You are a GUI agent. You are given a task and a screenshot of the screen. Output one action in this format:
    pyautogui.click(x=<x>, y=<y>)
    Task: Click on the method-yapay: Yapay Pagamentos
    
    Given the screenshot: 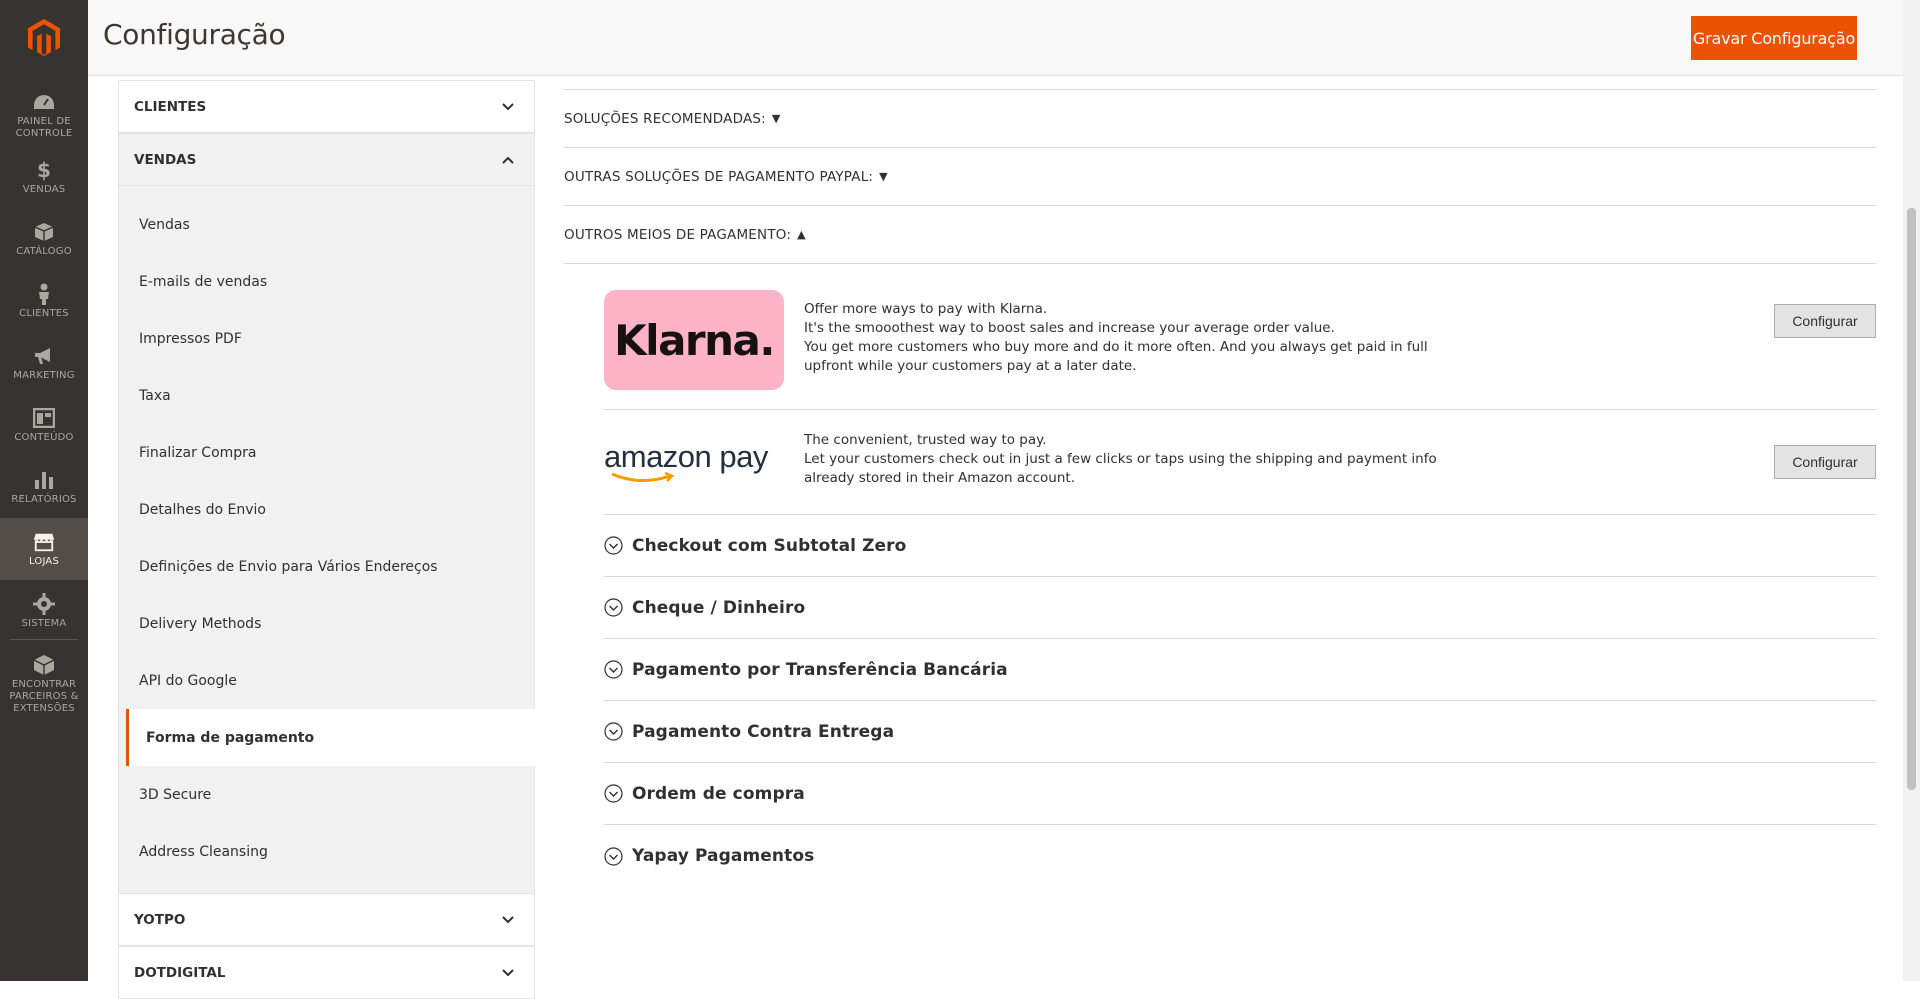 What is the action you would take?
    pyautogui.click(x=1240, y=856)
    